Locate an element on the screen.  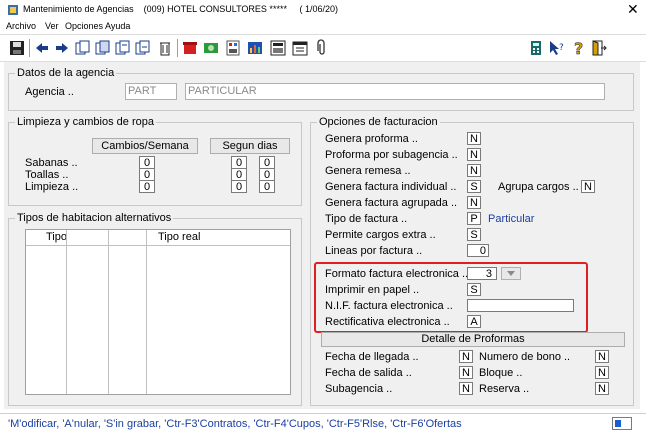
detalle-proformas-button: Detalle de Proformas is located at coordinates (473, 339).